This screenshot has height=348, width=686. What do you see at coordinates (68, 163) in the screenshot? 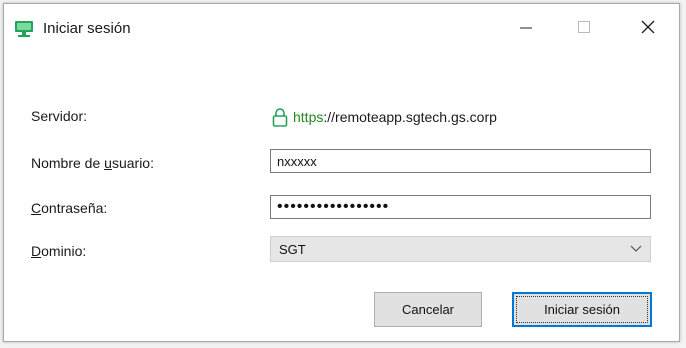
I see `username-label-prefix: Nombre de` at bounding box center [68, 163].